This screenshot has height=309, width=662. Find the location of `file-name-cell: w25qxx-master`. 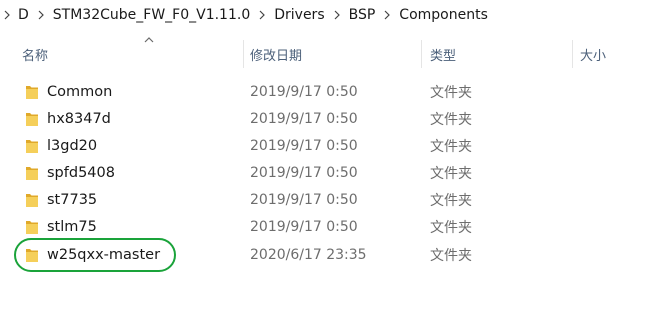

file-name-cell: w25qxx-master is located at coordinates (92, 254).